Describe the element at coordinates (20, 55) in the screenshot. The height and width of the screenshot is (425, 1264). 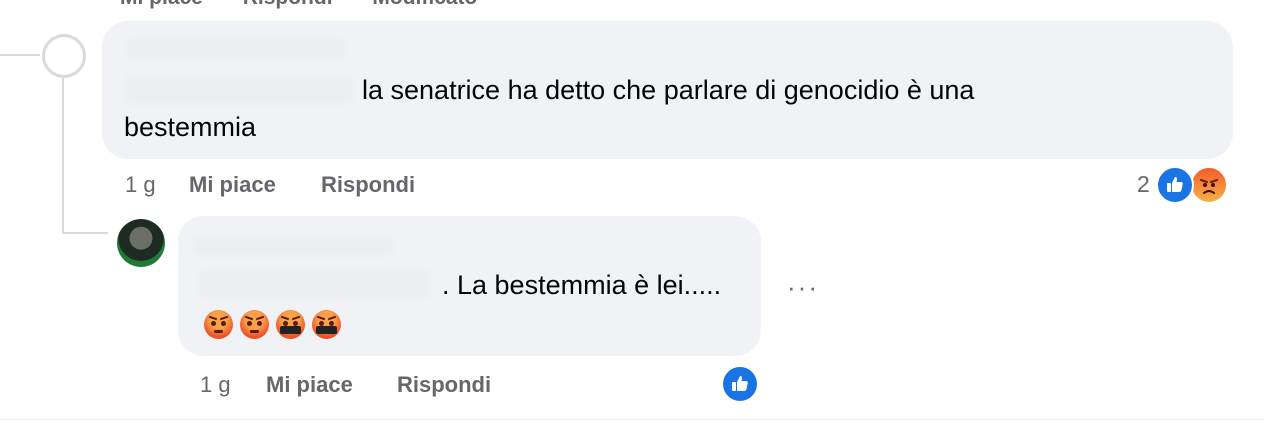
I see `thread-connector` at that location.